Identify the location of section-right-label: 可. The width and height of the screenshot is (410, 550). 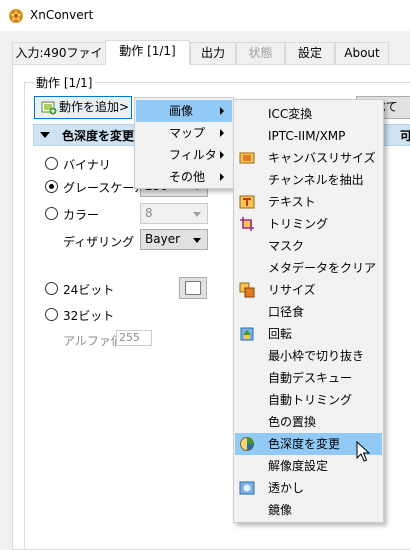
(405, 136).